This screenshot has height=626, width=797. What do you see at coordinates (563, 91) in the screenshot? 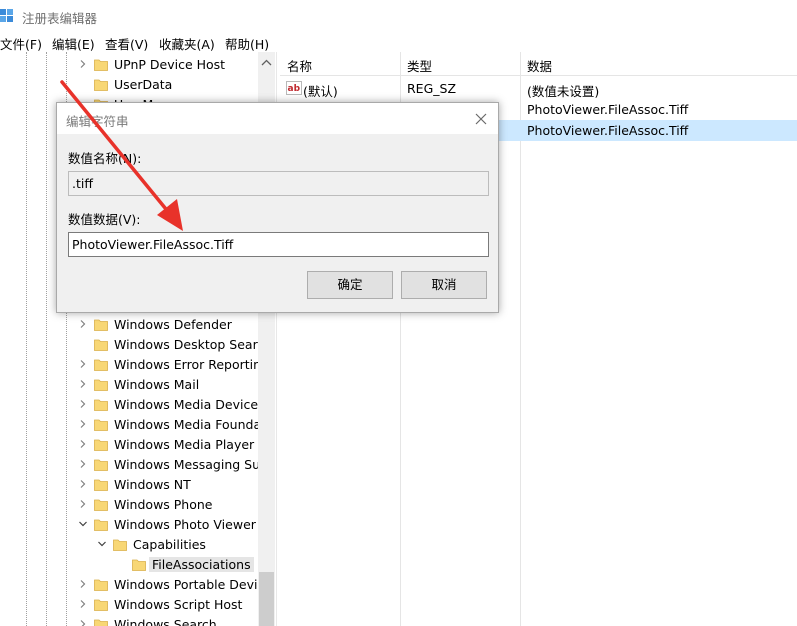
I see `value-data: (数值未设置)` at bounding box center [563, 91].